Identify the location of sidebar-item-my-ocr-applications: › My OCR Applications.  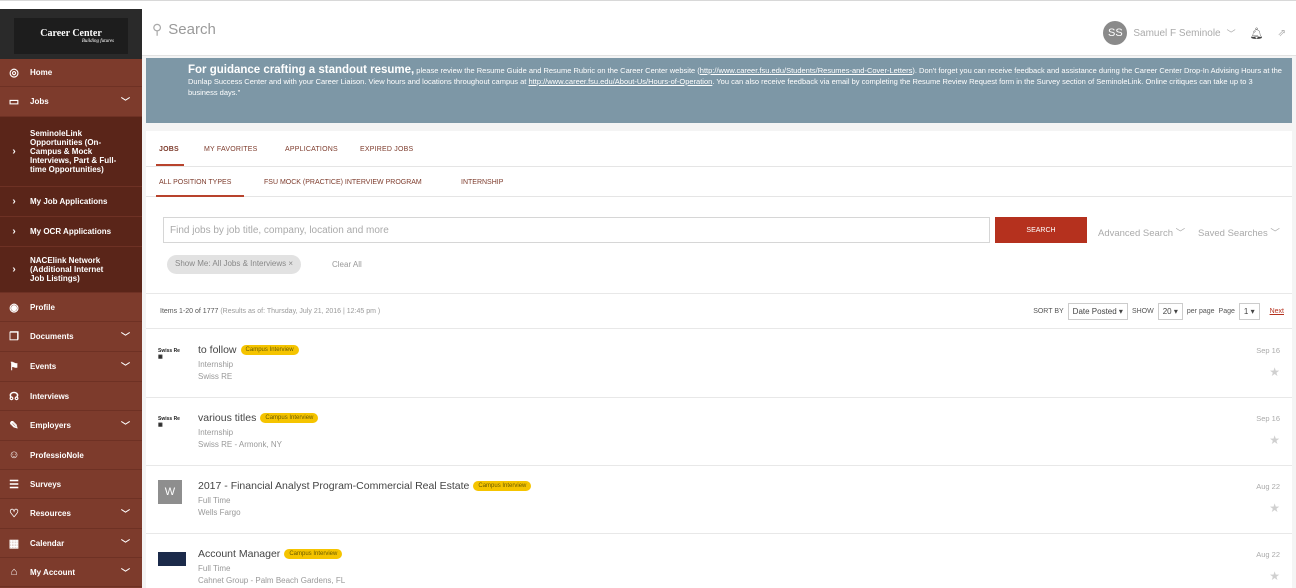
(71, 232).